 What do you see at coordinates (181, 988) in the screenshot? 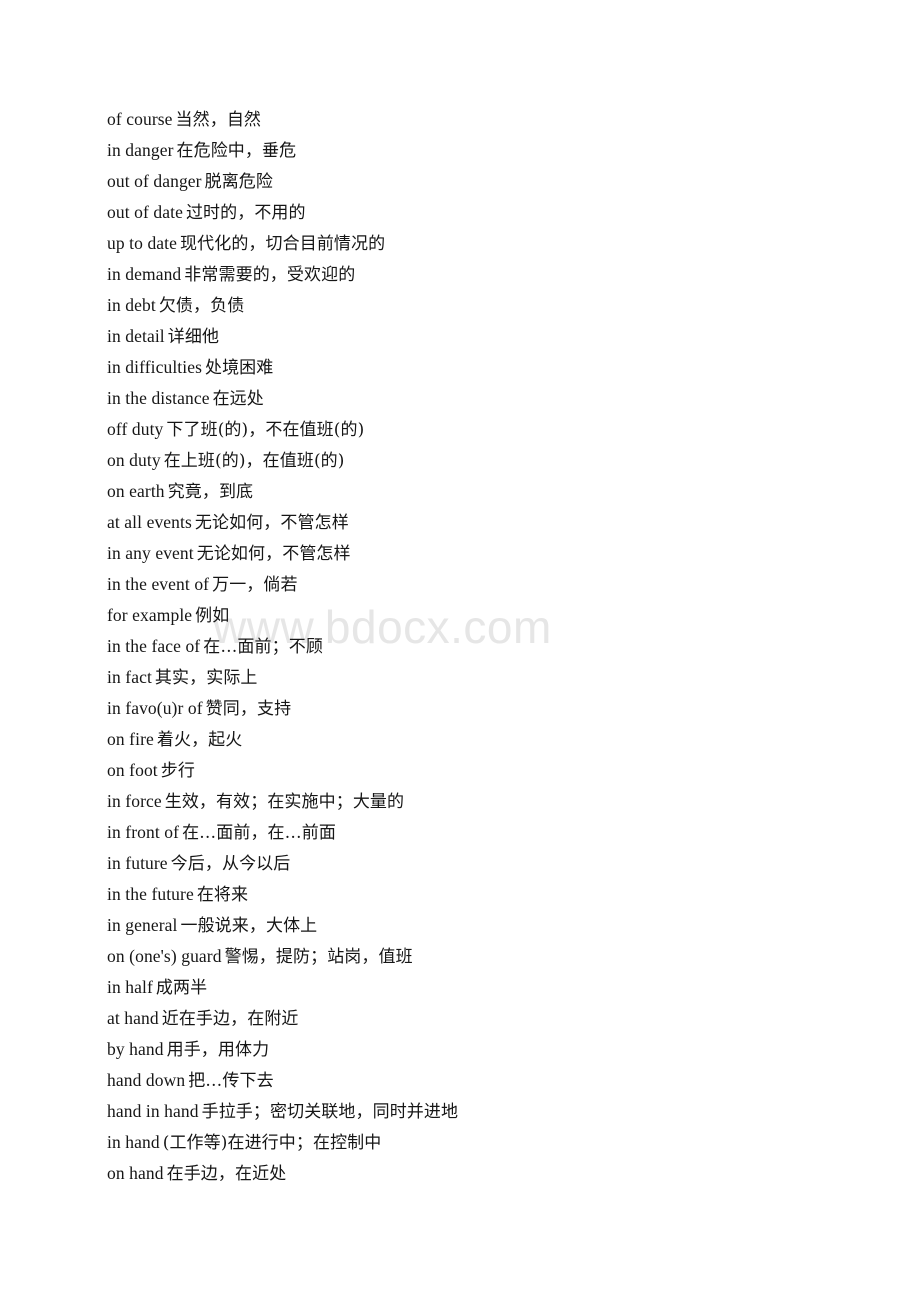
I see `entry-gloss: 成两半` at bounding box center [181, 988].